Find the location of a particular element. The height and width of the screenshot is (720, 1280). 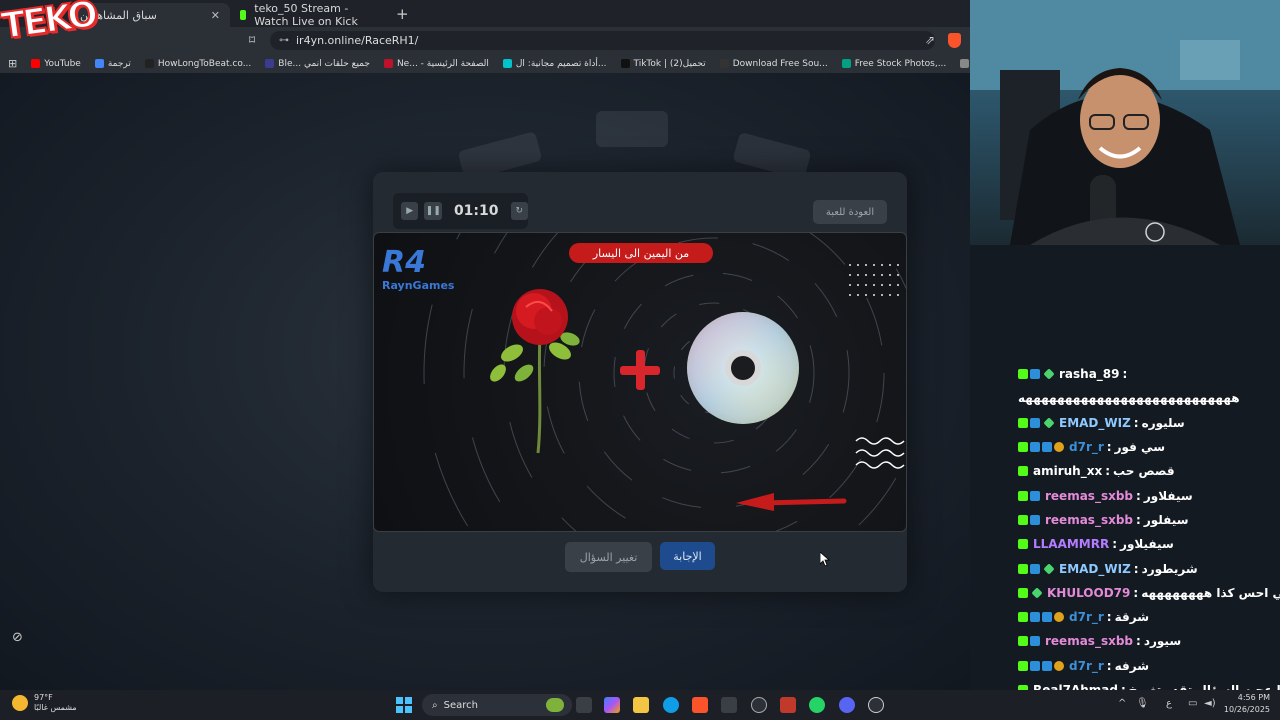

gold-badge-icon is located at coordinates (1059, 665).